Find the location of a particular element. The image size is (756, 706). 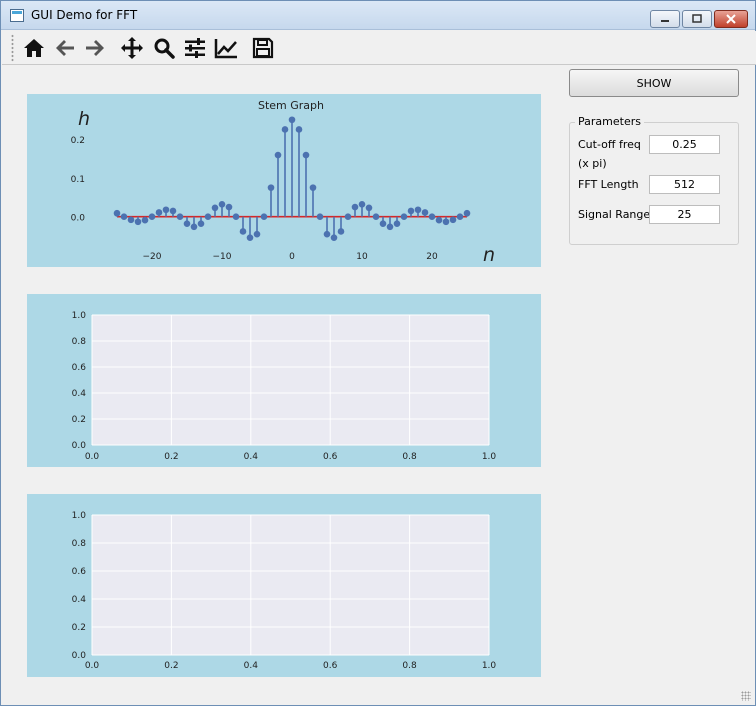

navigation-toolbar is located at coordinates (379, 48).